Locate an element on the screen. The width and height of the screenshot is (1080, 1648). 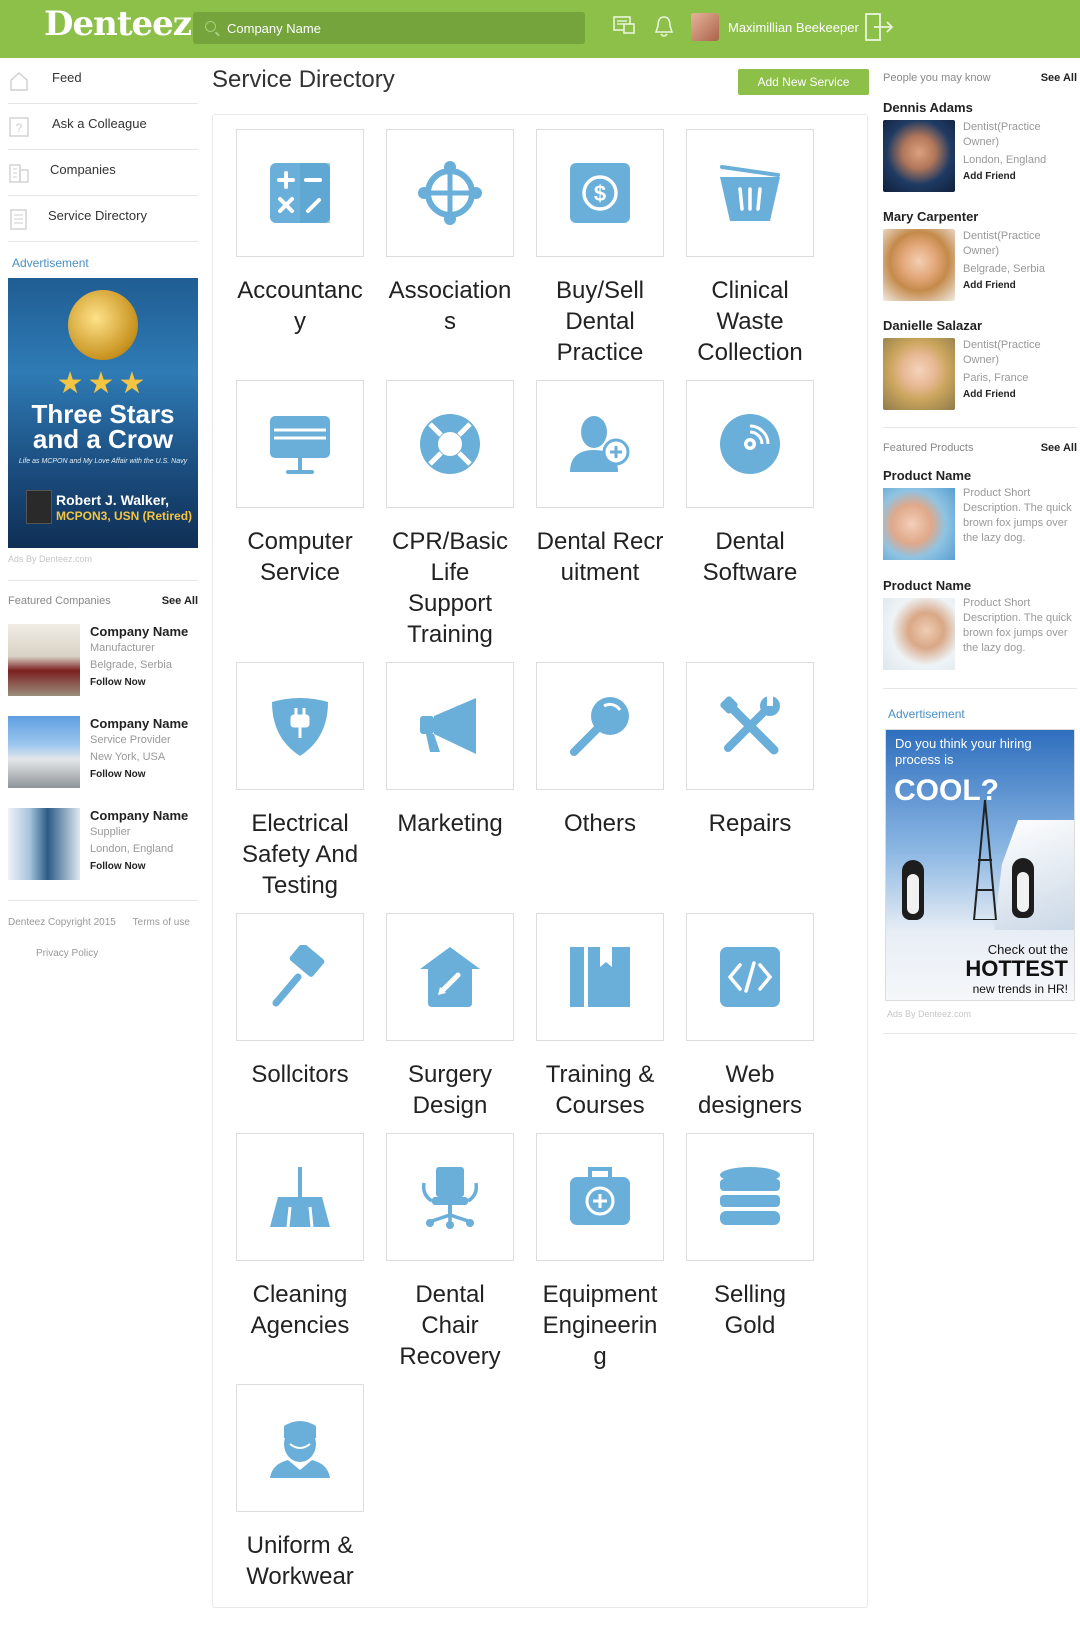
ad-check-text: Check out the is located at coordinates (1027, 949).